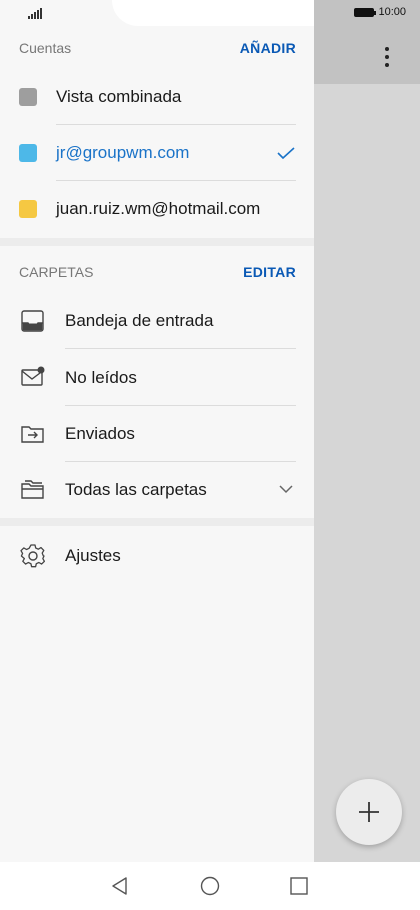 The width and height of the screenshot is (420, 910). Describe the element at coordinates (213, 13) in the screenshot. I see `status-notch` at that location.